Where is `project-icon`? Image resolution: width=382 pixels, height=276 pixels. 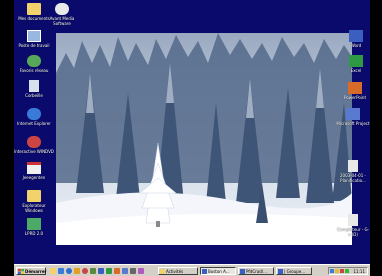 project-icon is located at coordinates (353, 114).